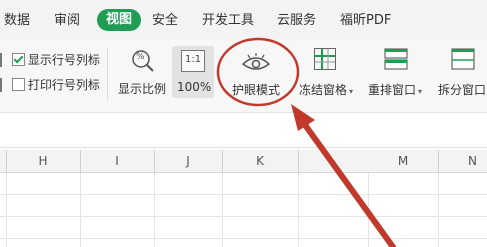  Describe the element at coordinates (346, 181) in the screenshot. I see `annotation-arrow-shaft` at that location.